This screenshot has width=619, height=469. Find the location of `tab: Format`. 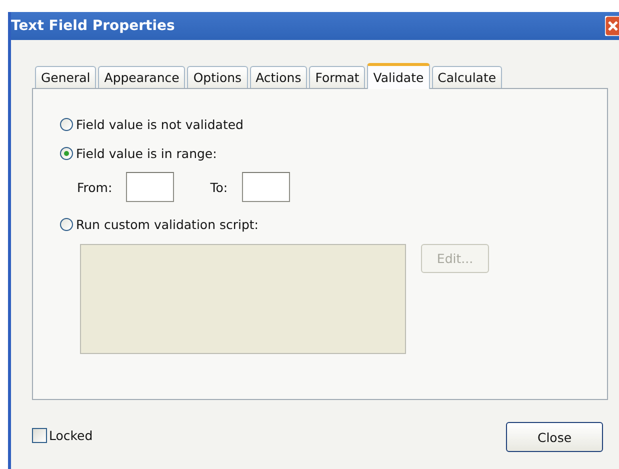

tab: Format is located at coordinates (337, 77).